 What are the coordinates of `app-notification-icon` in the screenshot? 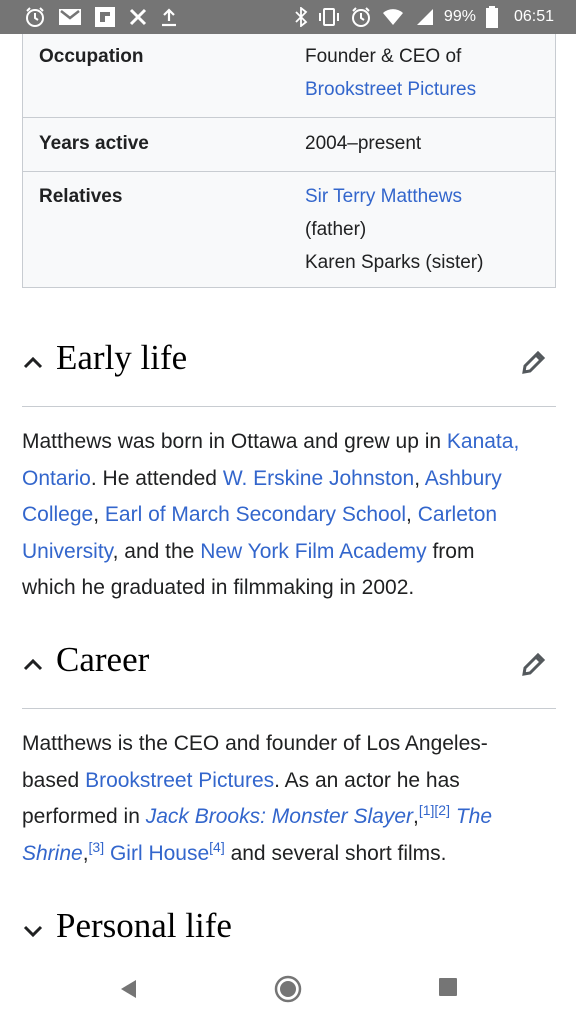 It's located at (138, 17).